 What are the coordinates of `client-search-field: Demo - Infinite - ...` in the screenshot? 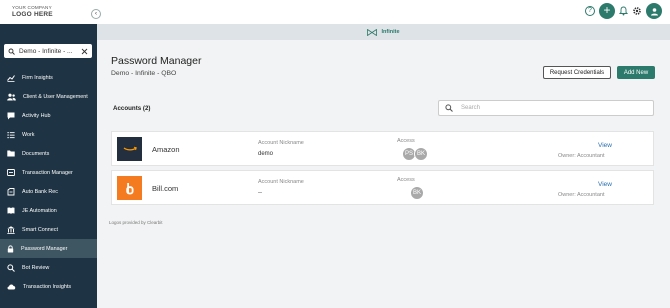 It's located at (48, 51).